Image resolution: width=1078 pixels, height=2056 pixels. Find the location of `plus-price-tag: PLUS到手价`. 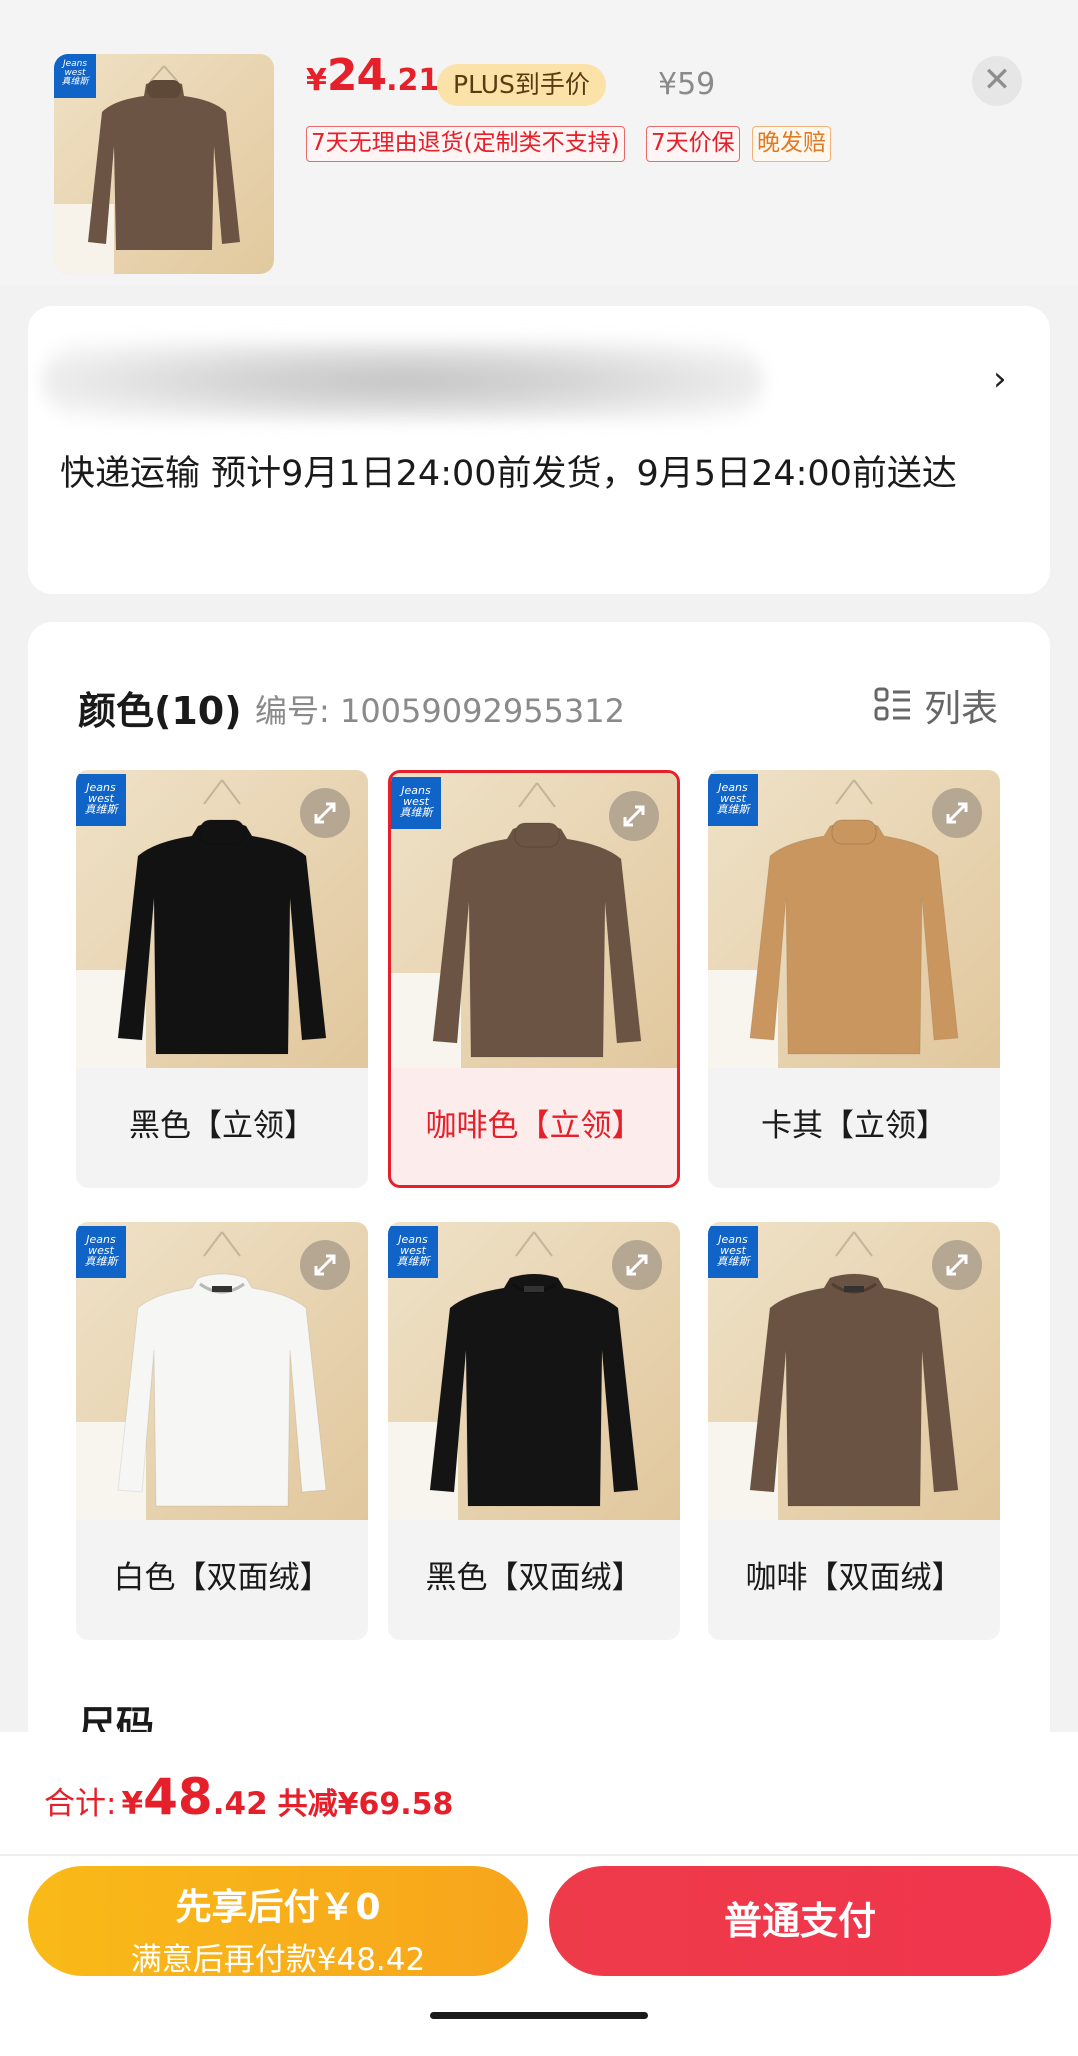

plus-price-tag: PLUS到手价 is located at coordinates (521, 85).